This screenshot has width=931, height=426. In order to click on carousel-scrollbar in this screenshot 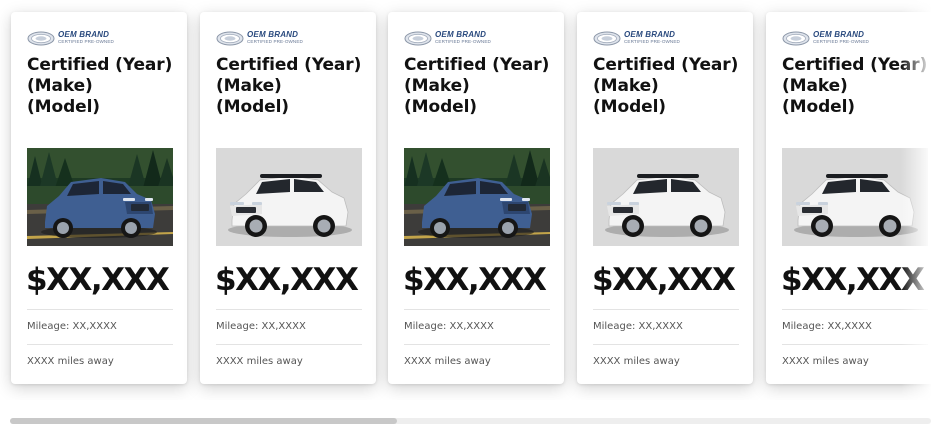, I will do `click(470, 421)`.